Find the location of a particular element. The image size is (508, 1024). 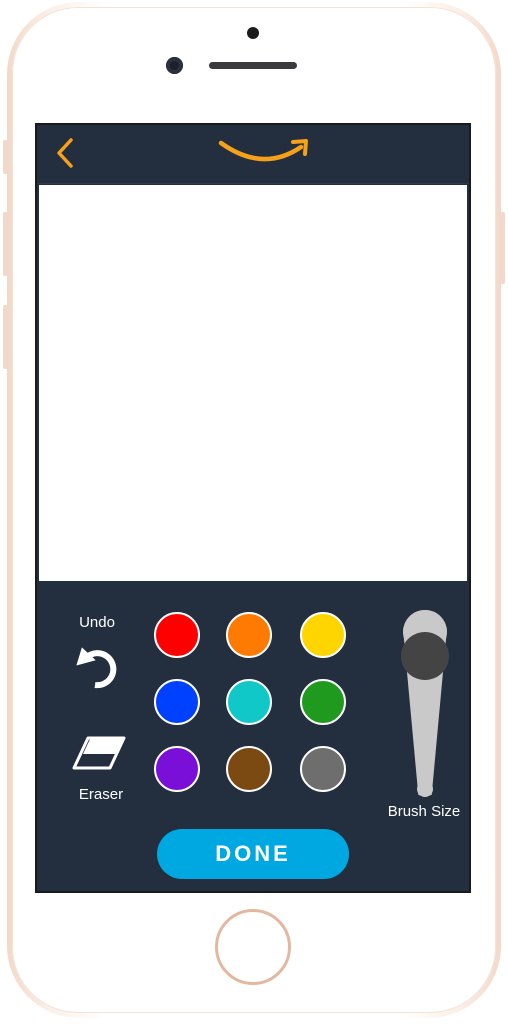

amazon-smile-logo-icon is located at coordinates (263, 150).